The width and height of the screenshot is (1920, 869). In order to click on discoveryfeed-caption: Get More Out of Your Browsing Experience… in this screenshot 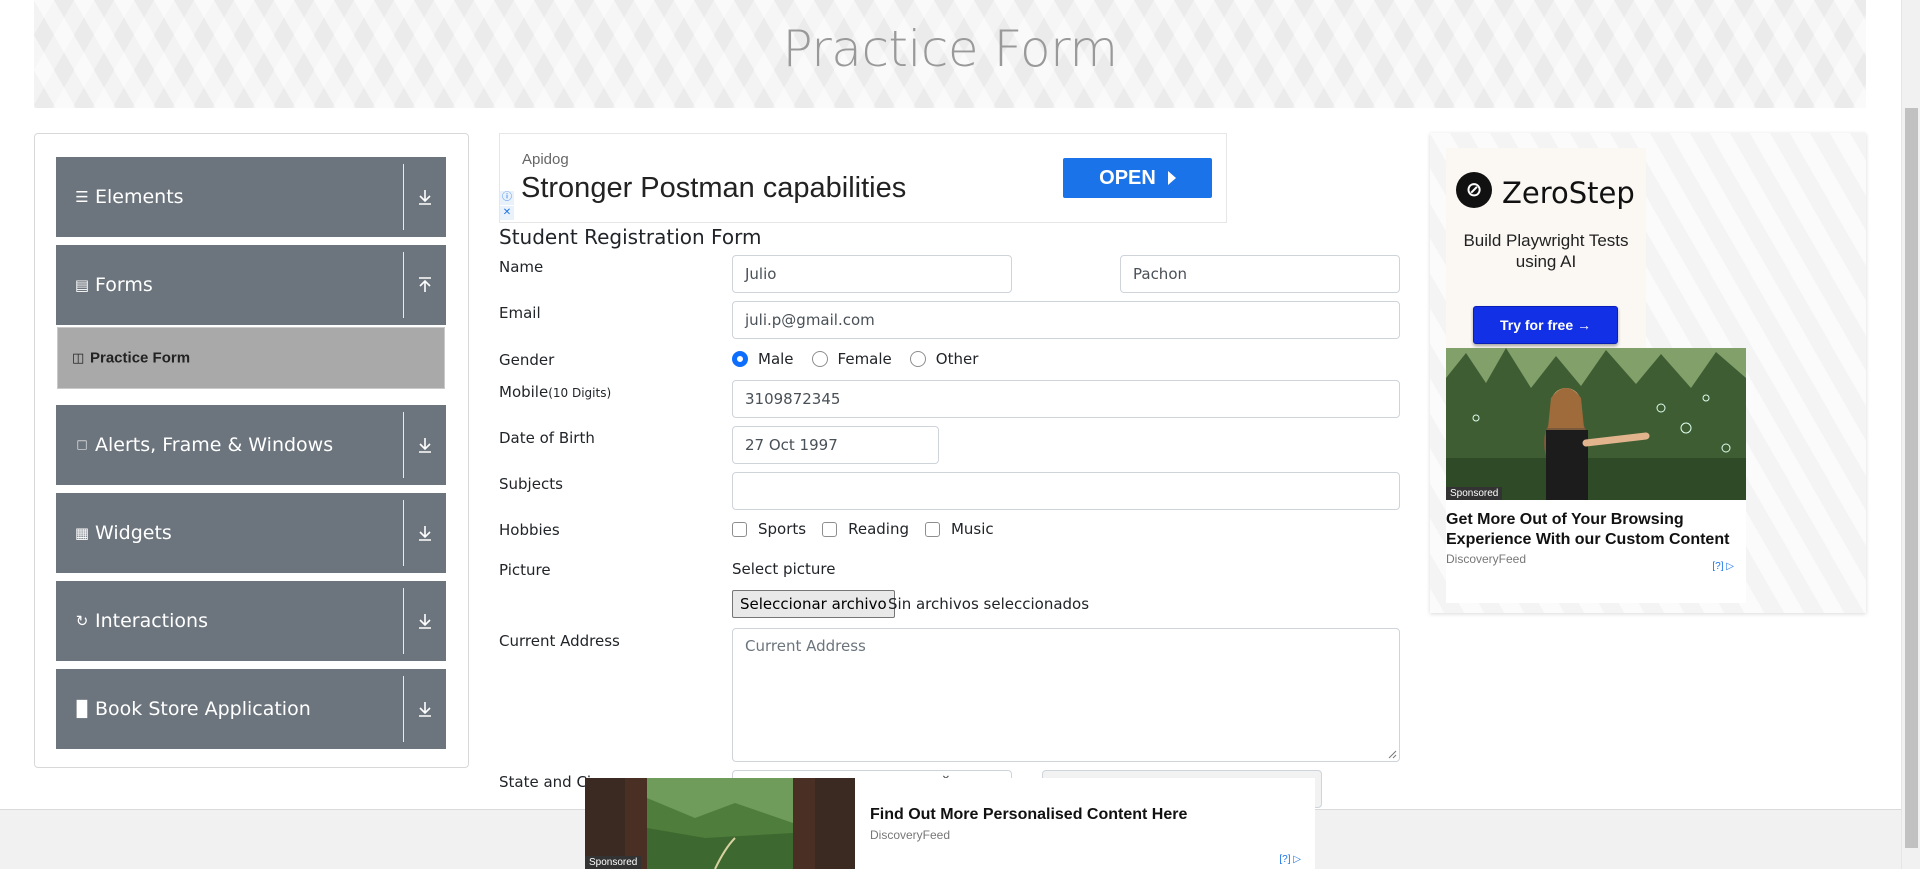, I will do `click(1596, 551)`.